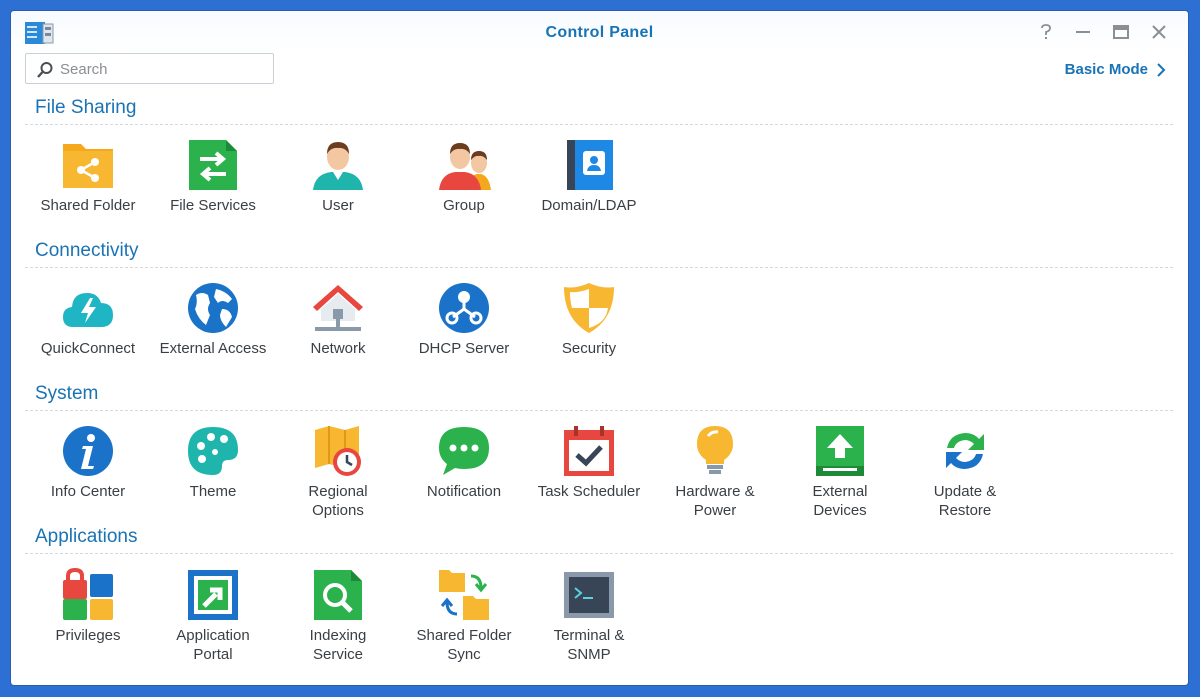 The height and width of the screenshot is (697, 1200). What do you see at coordinates (338, 501) in the screenshot?
I see `regional-options-label: Regional Options` at bounding box center [338, 501].